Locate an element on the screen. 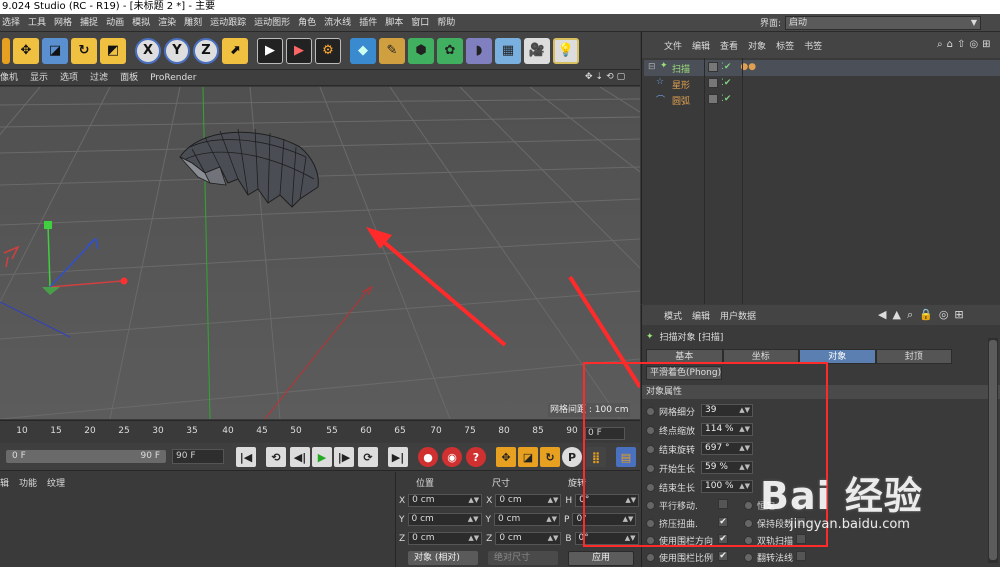  camera-icon: 🎥 is located at coordinates (537, 50).